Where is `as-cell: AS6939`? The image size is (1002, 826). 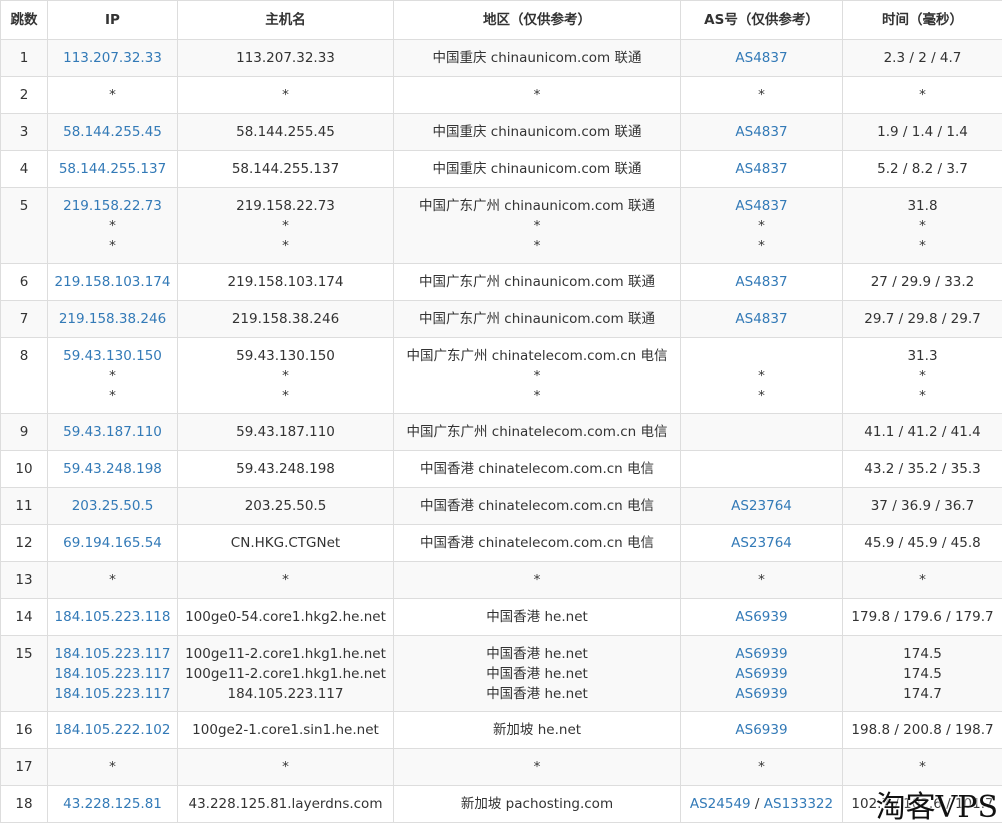
as-cell: AS6939 is located at coordinates (762, 730).